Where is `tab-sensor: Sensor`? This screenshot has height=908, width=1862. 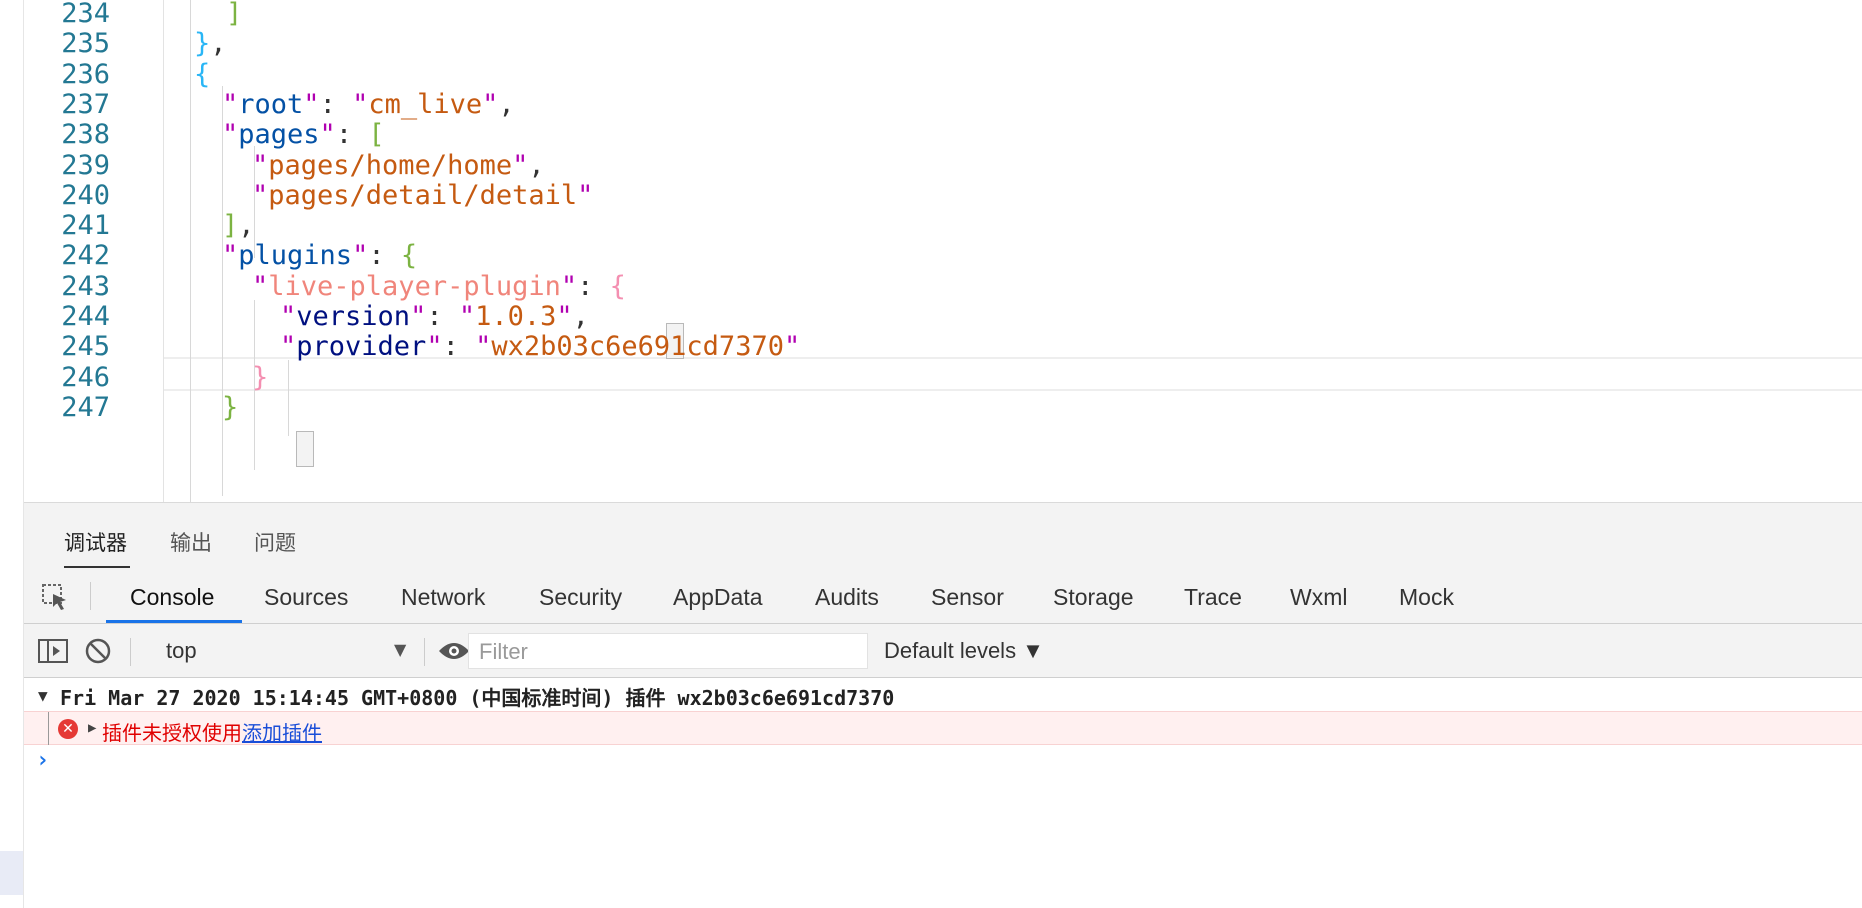 tab-sensor: Sensor is located at coordinates (967, 597).